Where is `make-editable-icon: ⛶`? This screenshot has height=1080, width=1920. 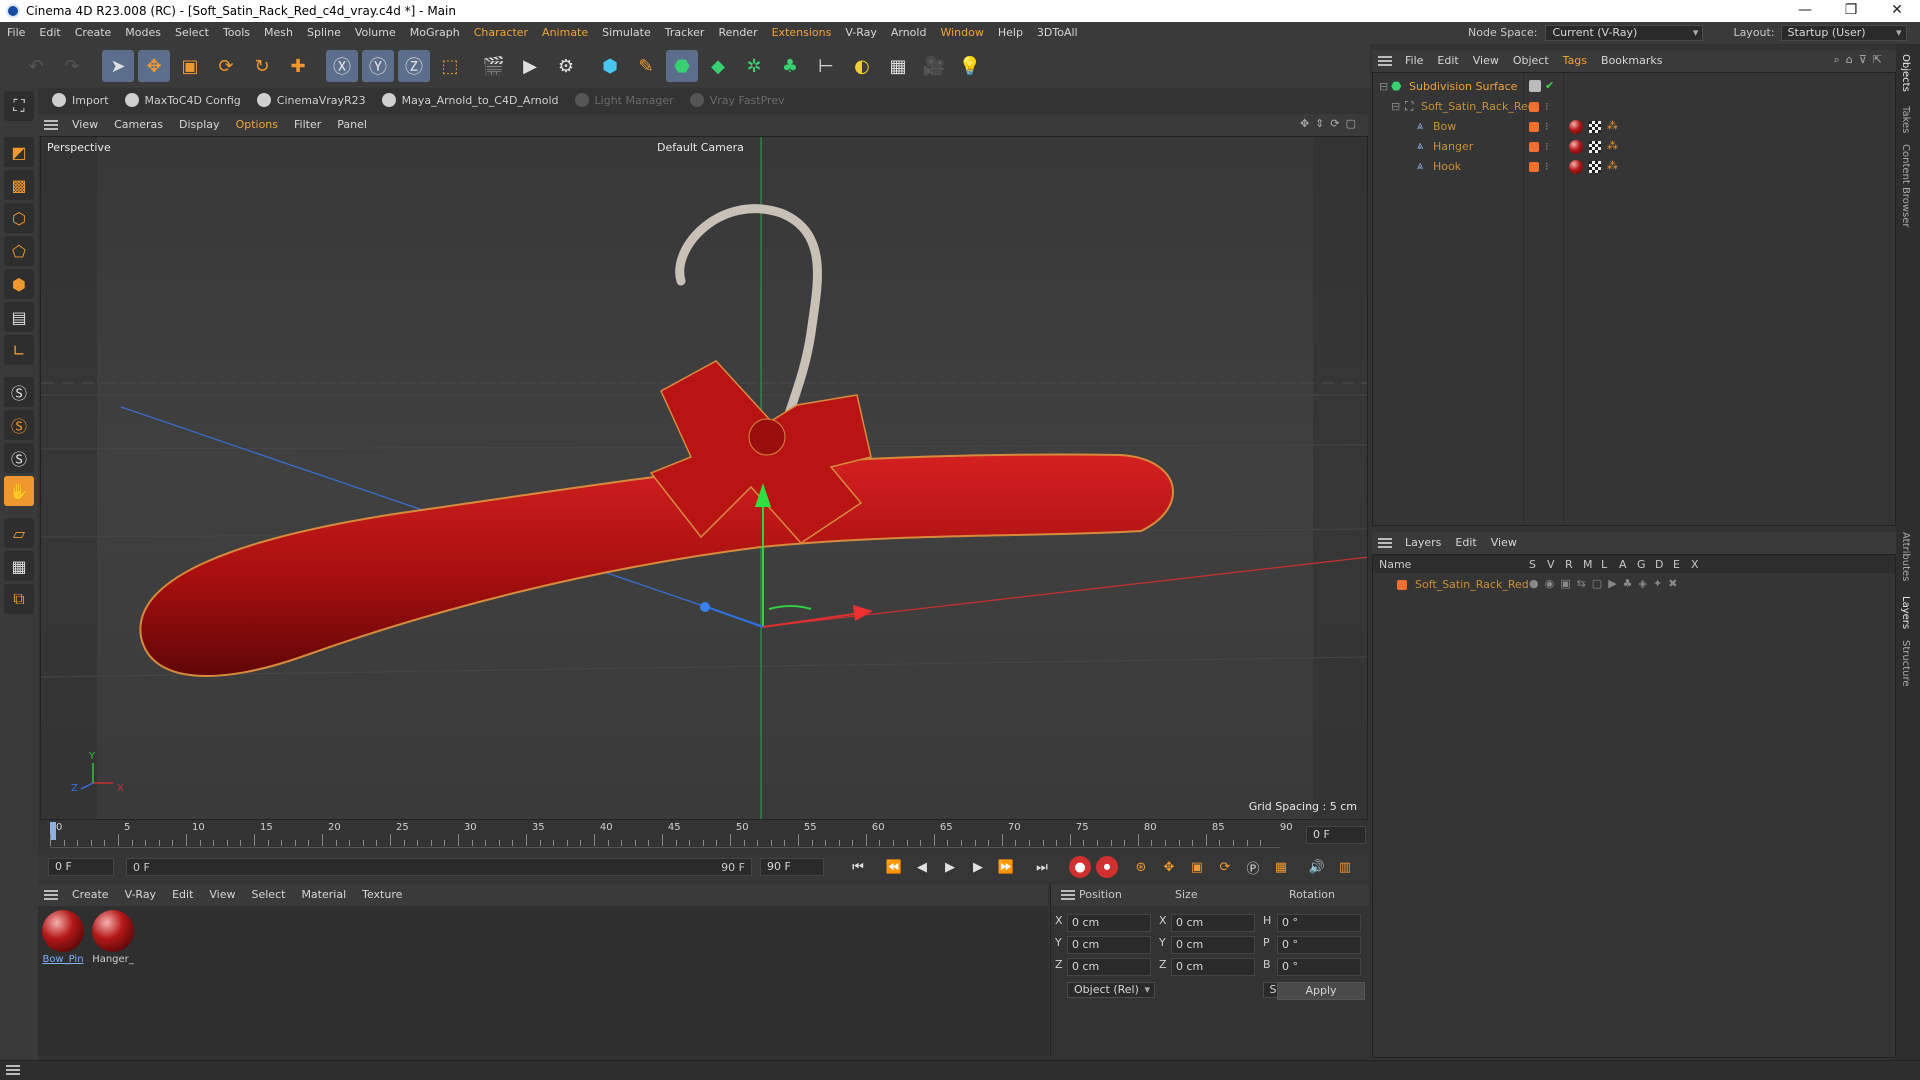 make-editable-icon: ⛶ is located at coordinates (19, 106).